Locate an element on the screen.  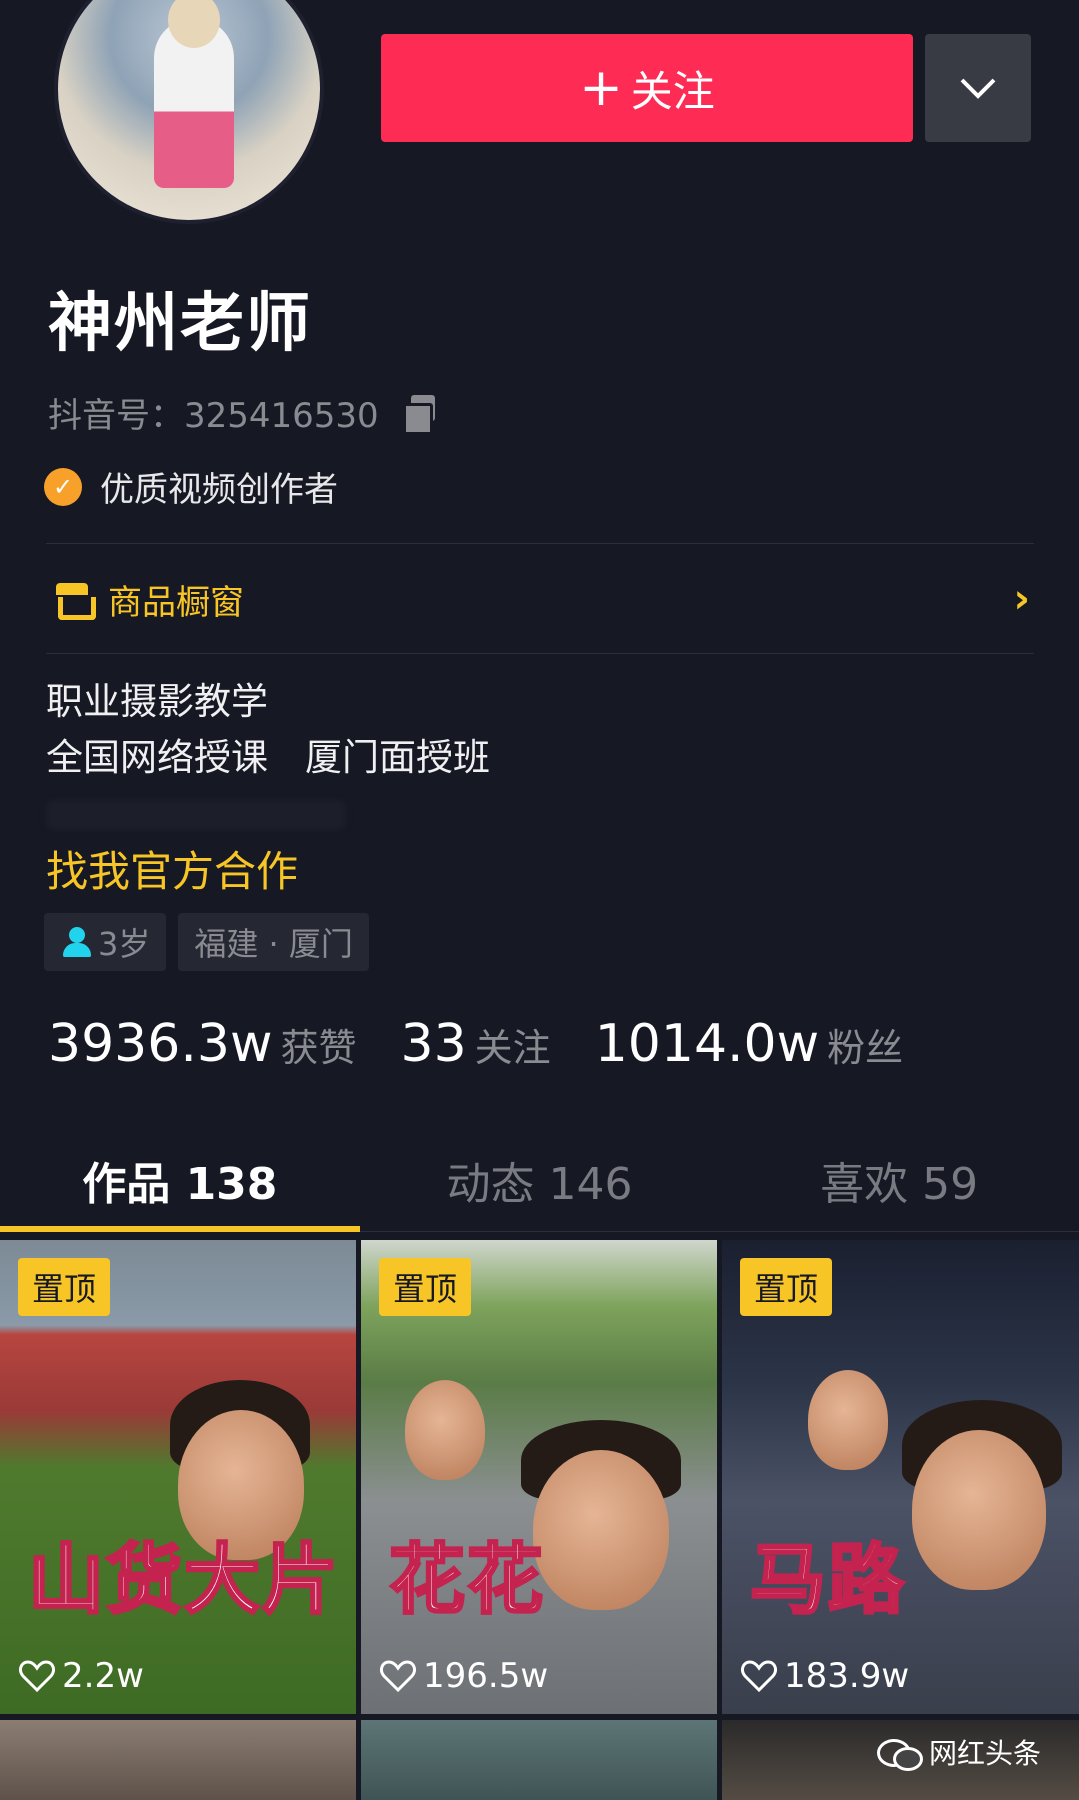
tab-works: 作品 138 is located at coordinates (180, 1180).